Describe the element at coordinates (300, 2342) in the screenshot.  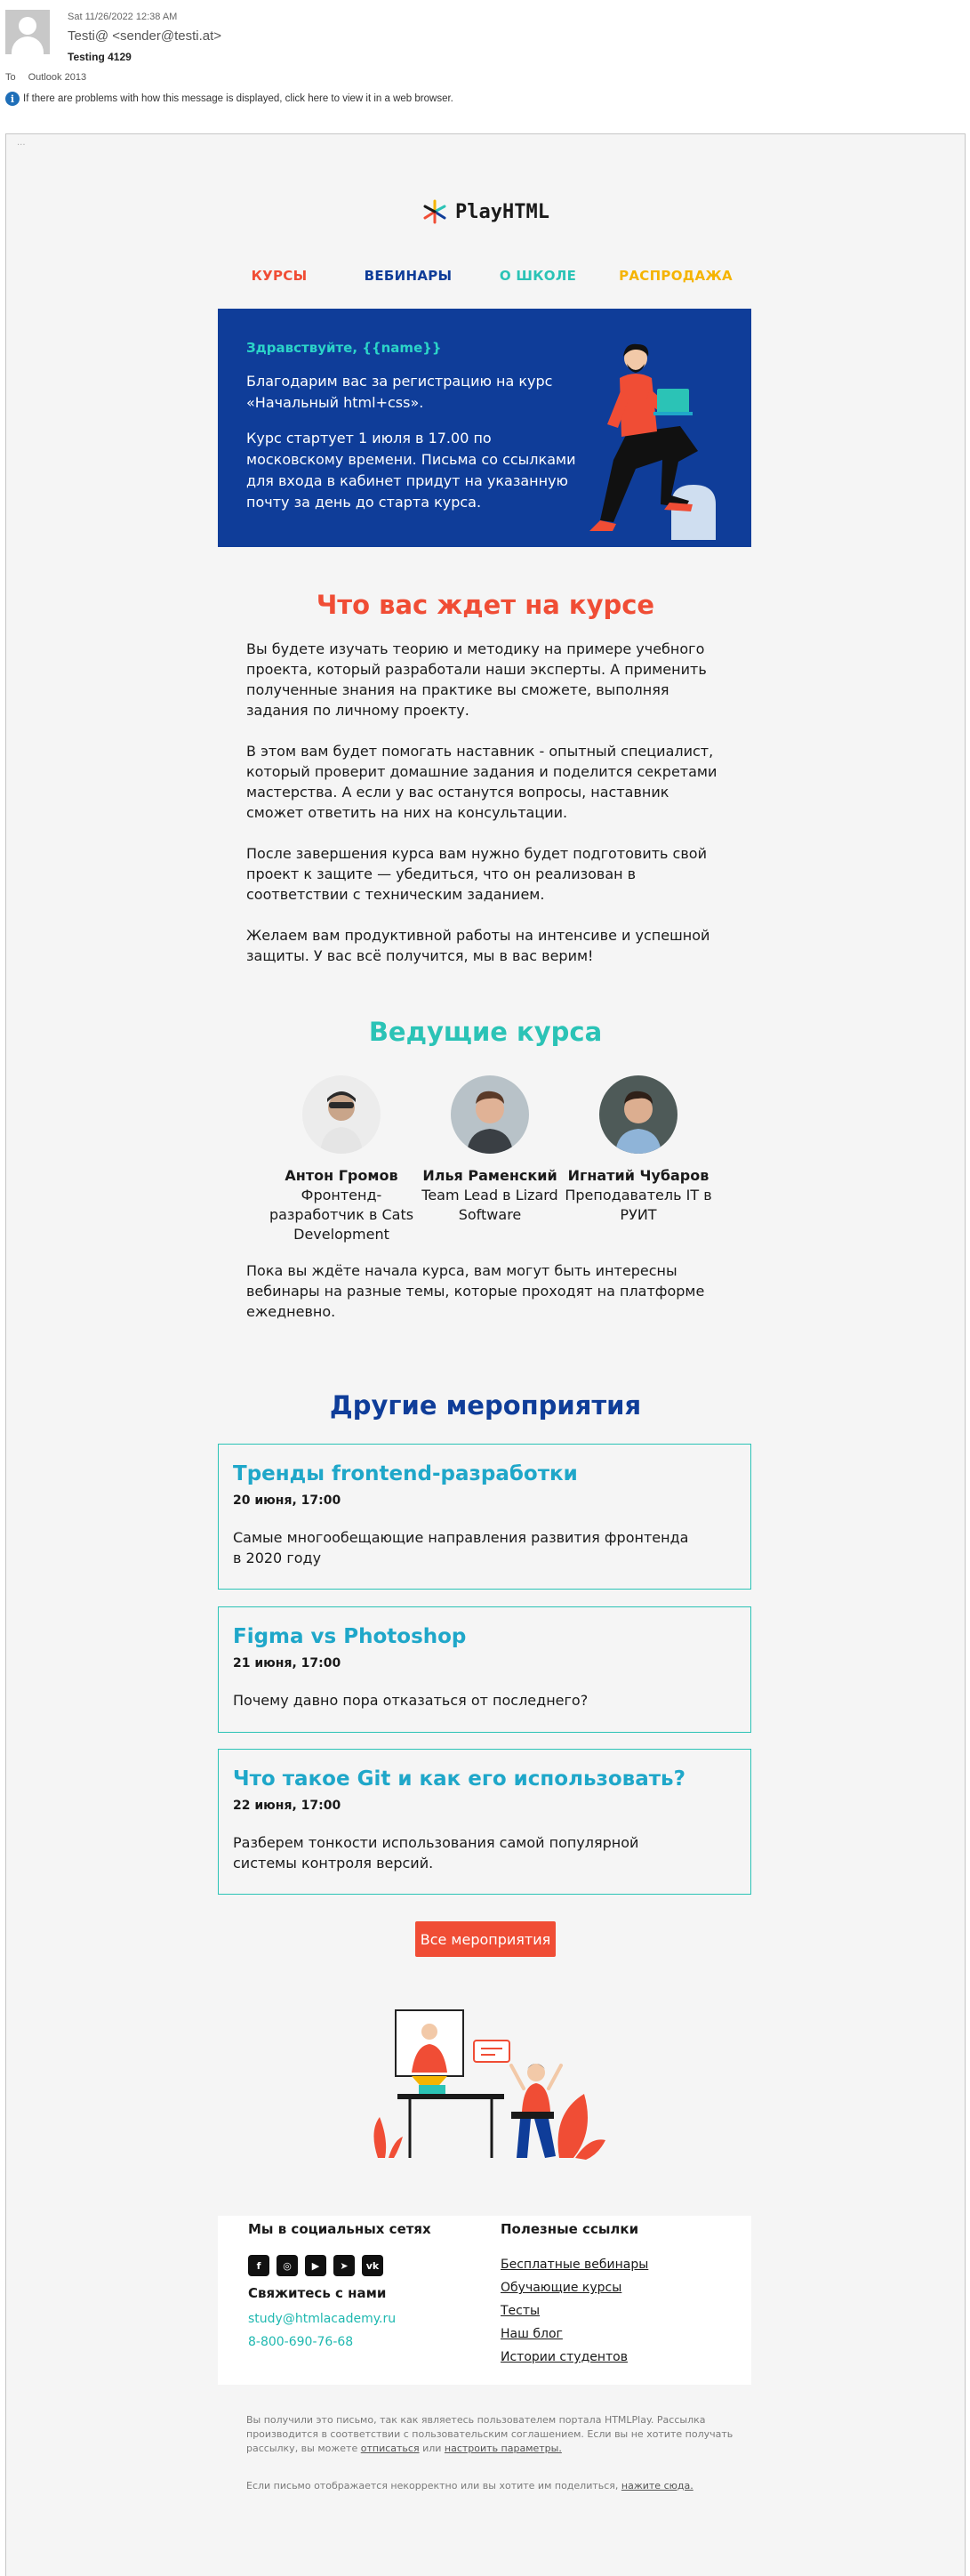
I see `contact-phone: 8-800-690-76-68` at that location.